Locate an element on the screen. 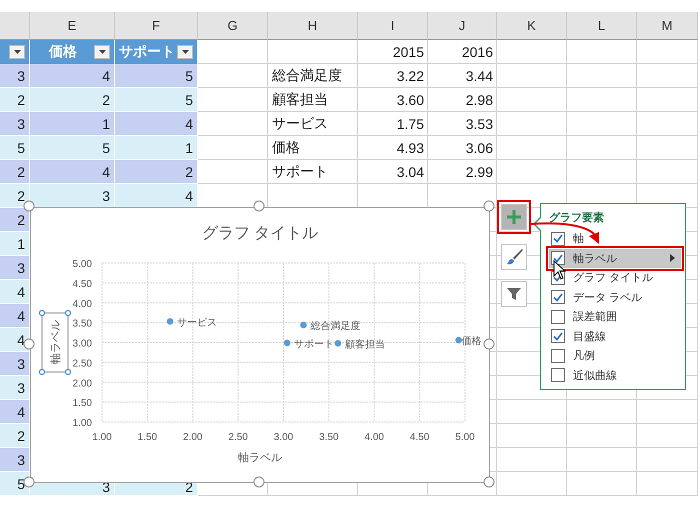 This screenshot has height=505, width=698. table-cell: サポート is located at coordinates (300, 172).